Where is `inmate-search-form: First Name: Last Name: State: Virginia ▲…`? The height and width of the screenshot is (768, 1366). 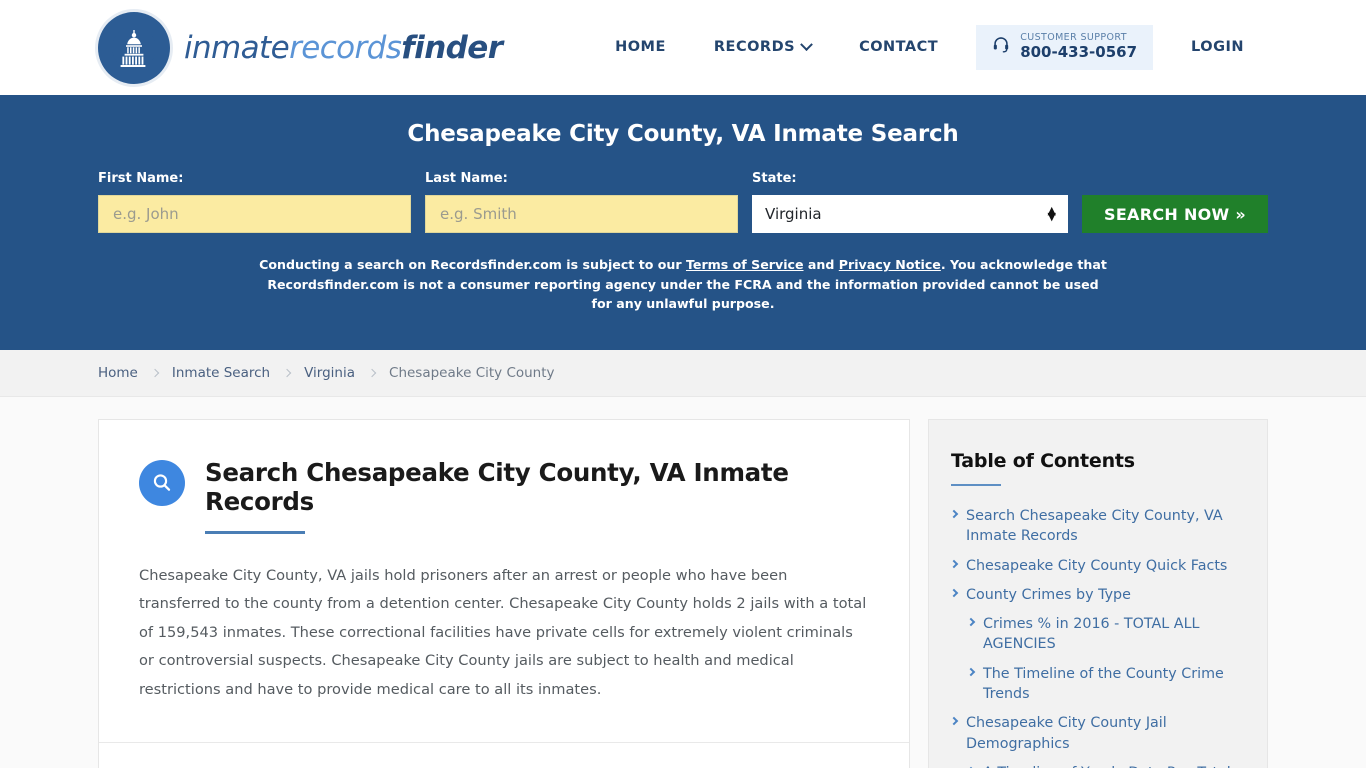
inmate-search-form: First Name: Last Name: State: Virginia ▲… is located at coordinates (683, 202).